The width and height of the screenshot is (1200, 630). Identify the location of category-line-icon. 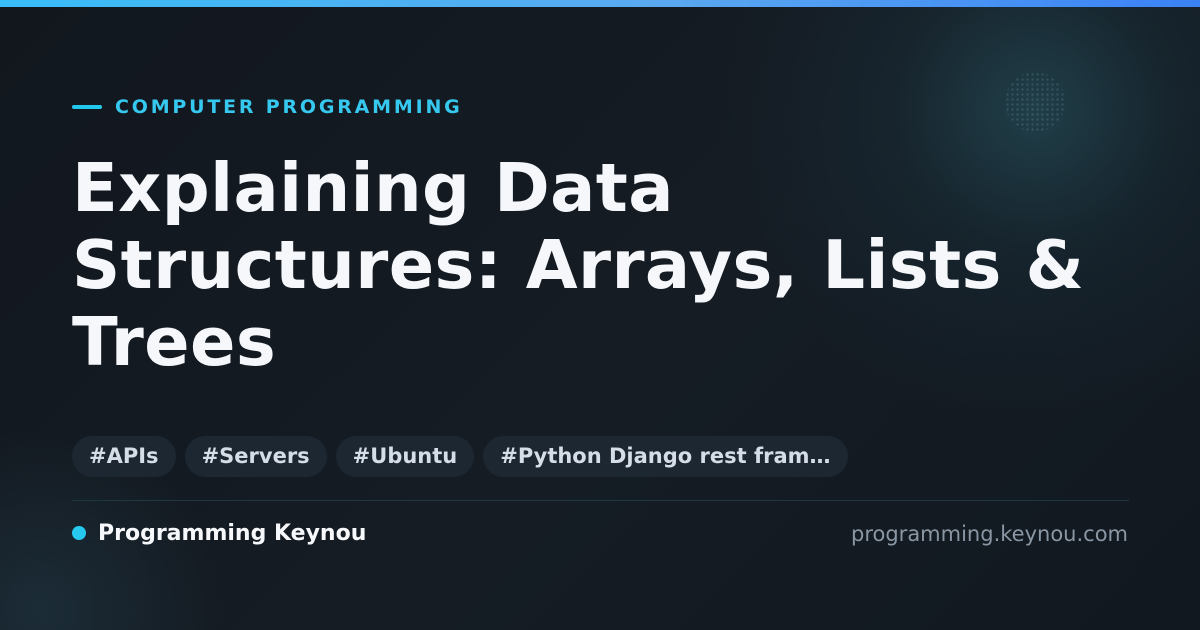
(87, 107).